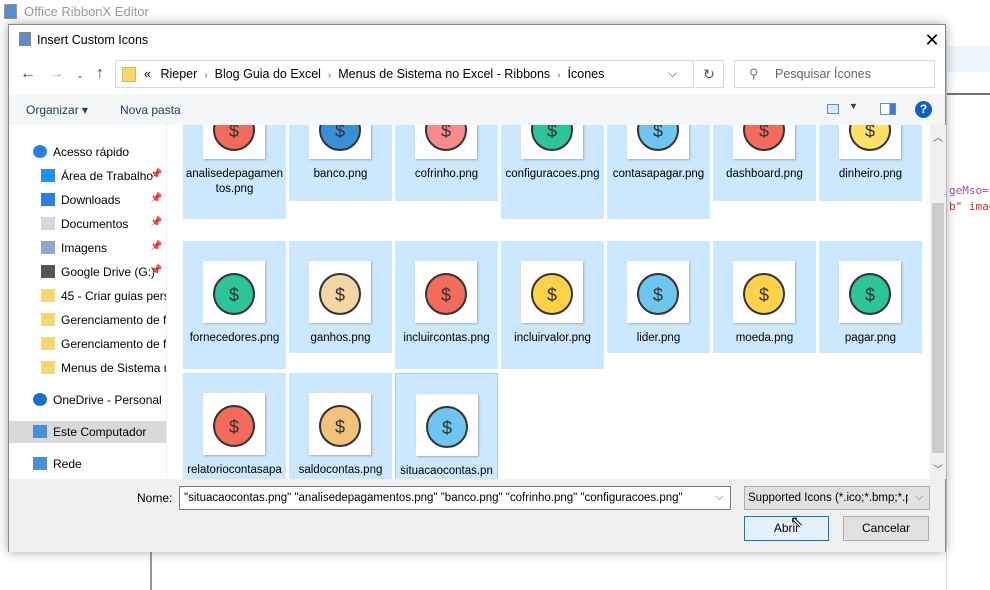 This screenshot has height=590, width=990. Describe the element at coordinates (446, 426) in the screenshot. I see `file-item: $ situacaocontas.png` at that location.